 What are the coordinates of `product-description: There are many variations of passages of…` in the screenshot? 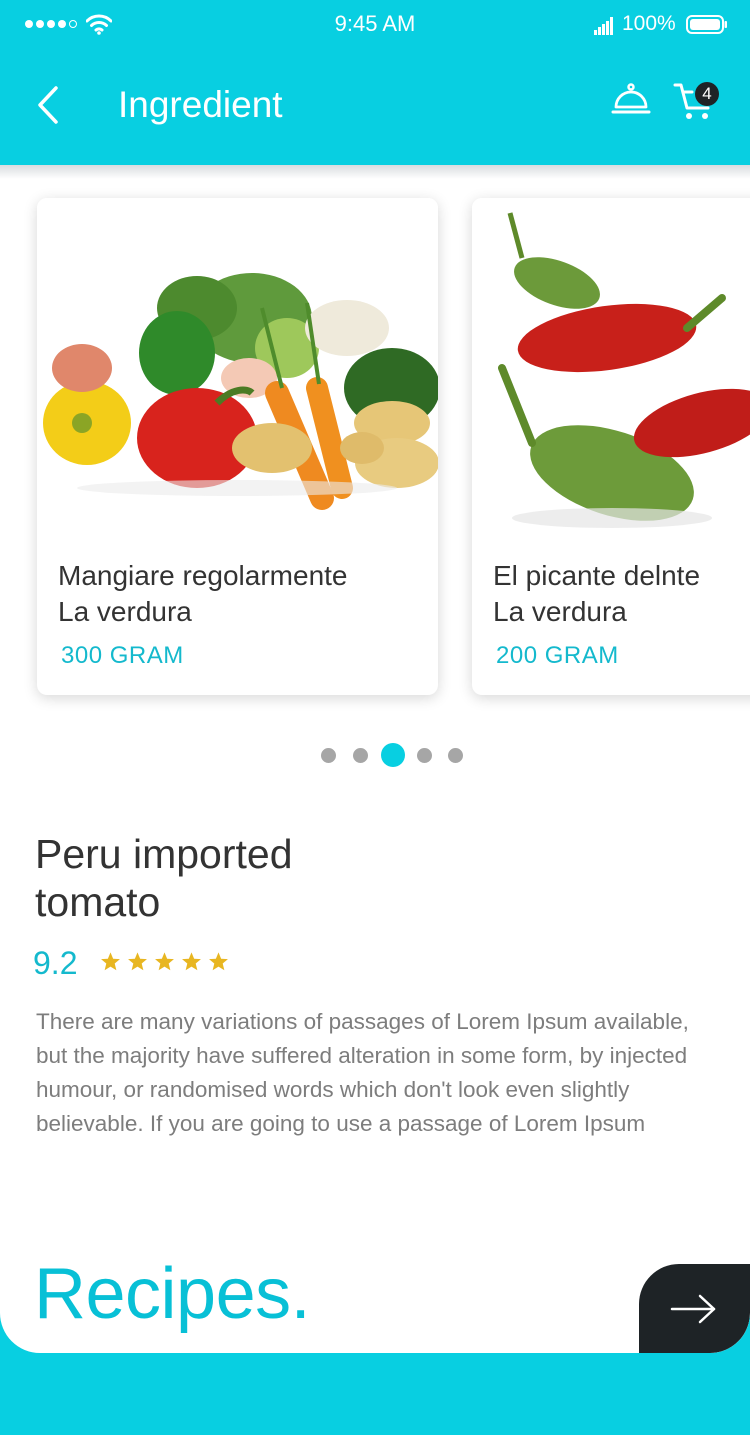 It's located at (362, 1072).